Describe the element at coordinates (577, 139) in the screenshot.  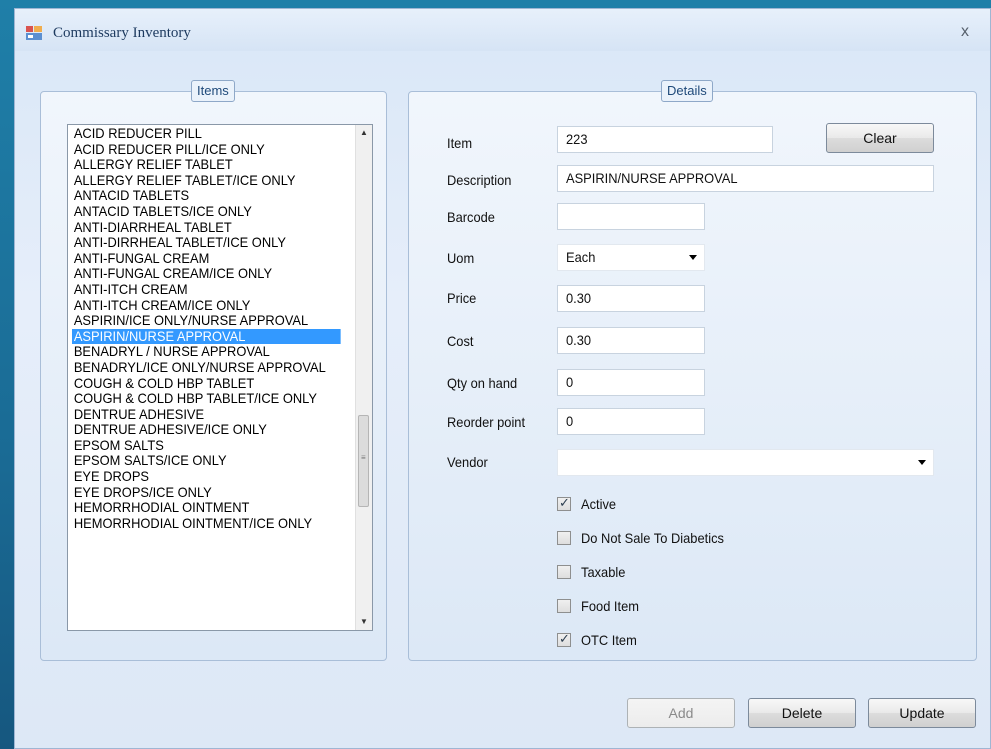
I see `item-value: 223` at that location.